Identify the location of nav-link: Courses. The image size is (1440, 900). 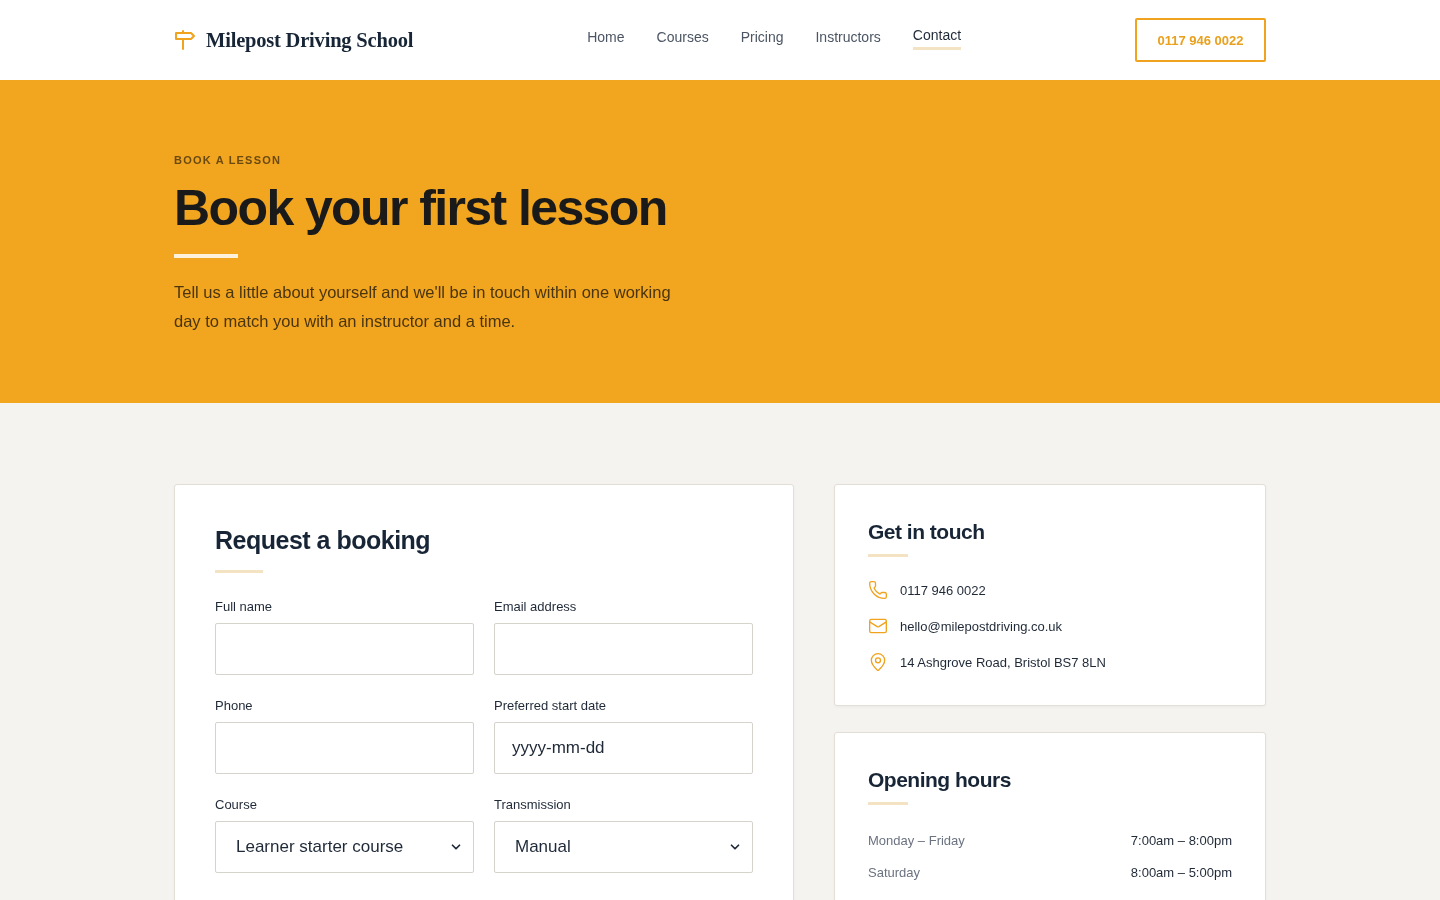
(682, 40).